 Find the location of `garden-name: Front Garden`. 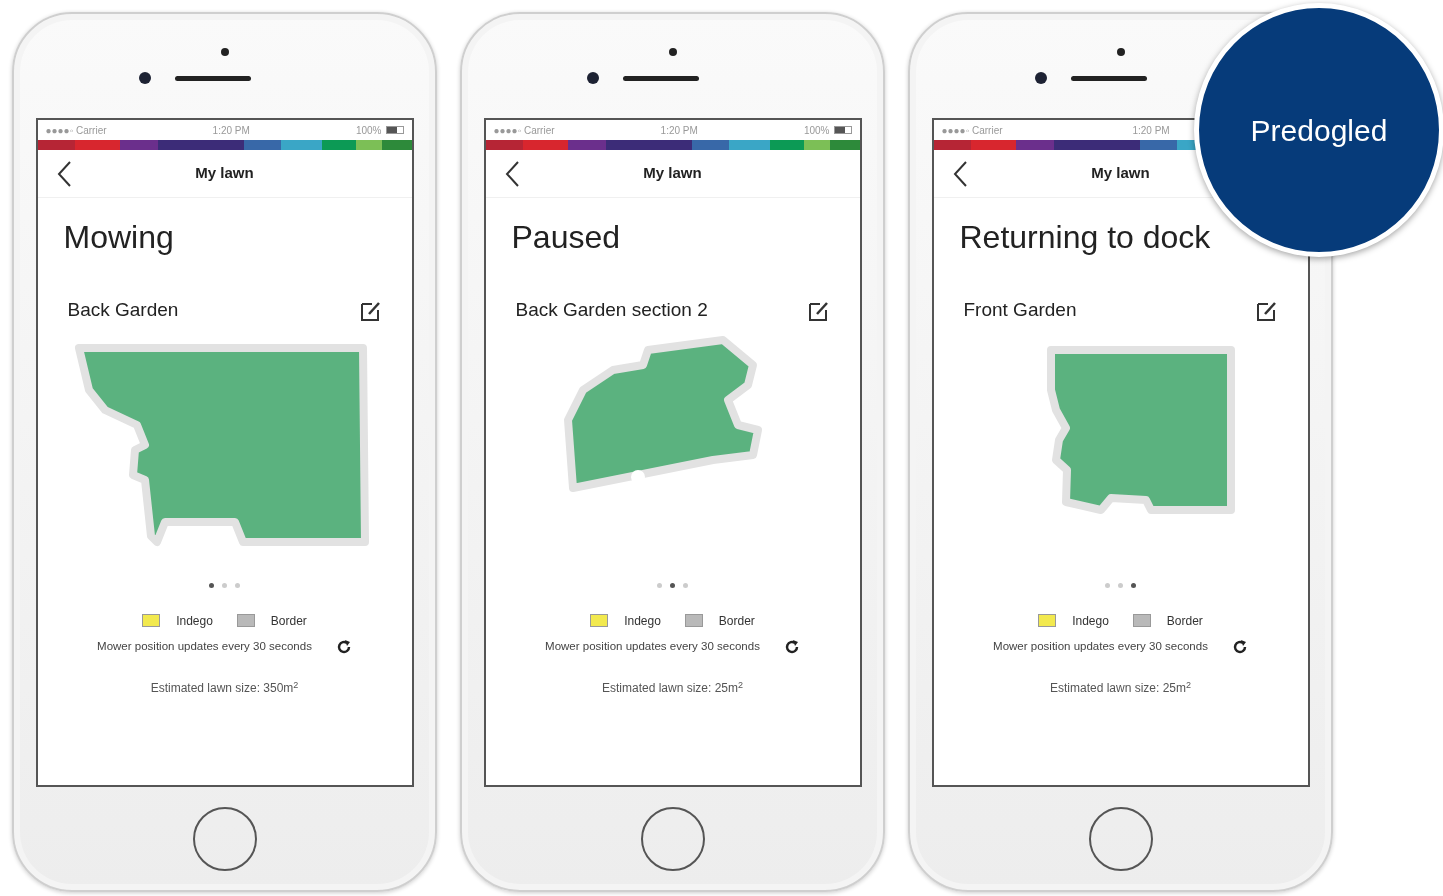

garden-name: Front Garden is located at coordinates (1020, 310).